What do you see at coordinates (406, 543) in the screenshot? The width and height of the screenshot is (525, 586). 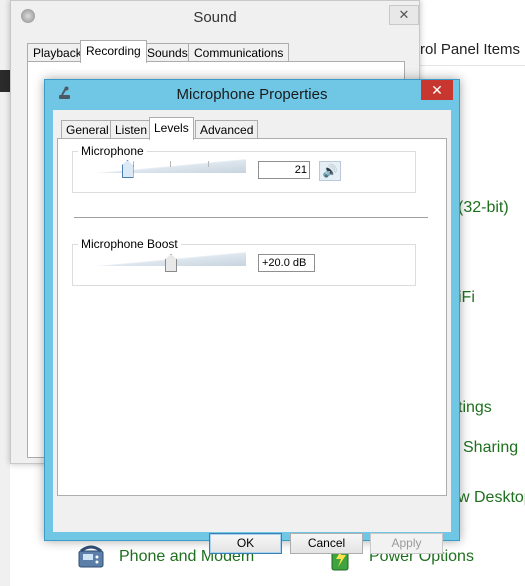 I see `apply-button: Apply` at bounding box center [406, 543].